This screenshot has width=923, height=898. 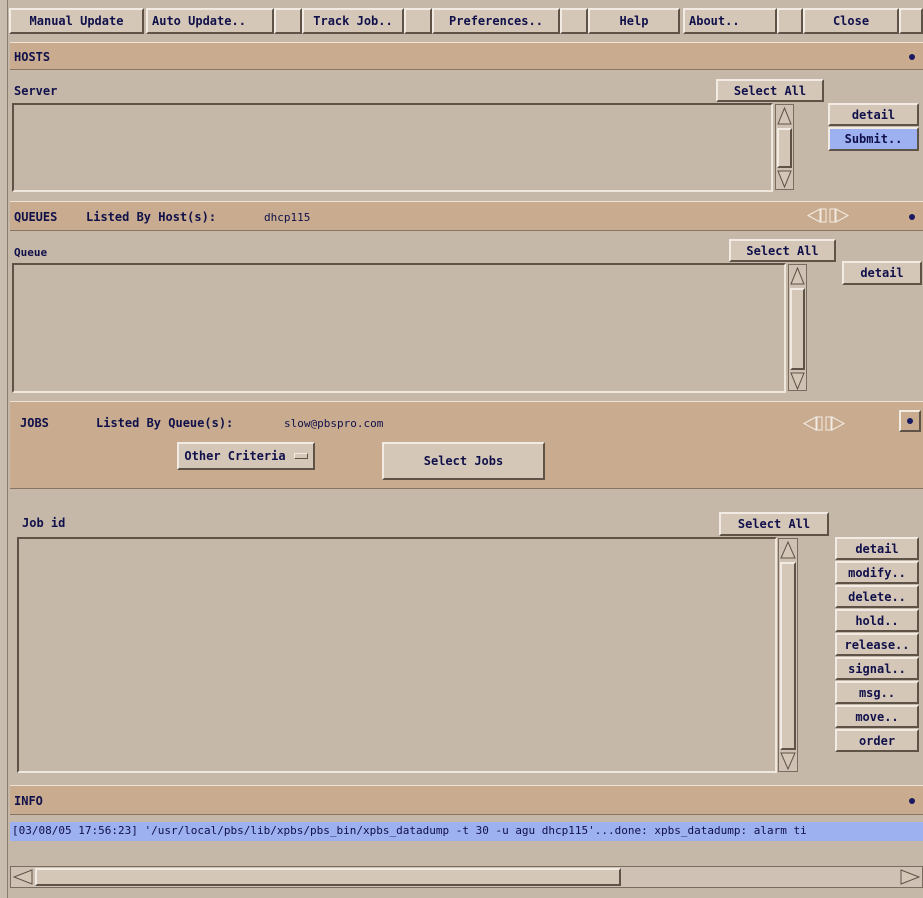 I want to click on other-criteria-label: Other Criteria, so click(x=235, y=456).